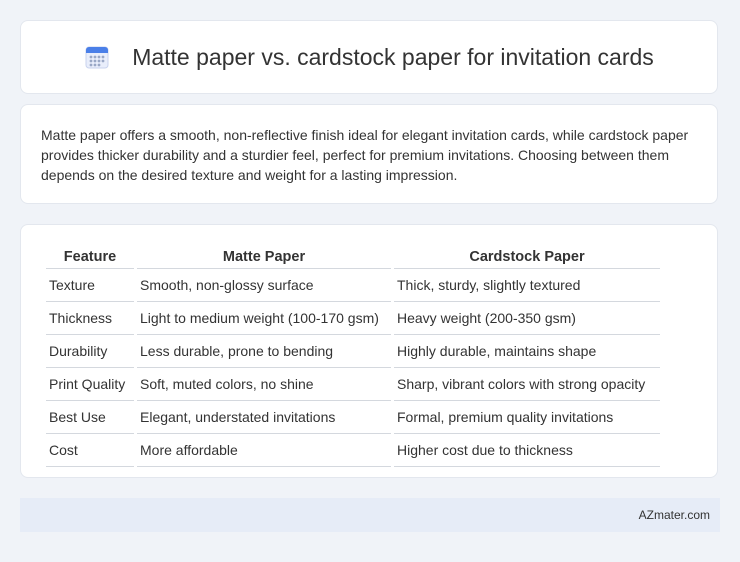 The height and width of the screenshot is (562, 740). I want to click on table-cell: Light to medium weight (100-170 gsm), so click(264, 318).